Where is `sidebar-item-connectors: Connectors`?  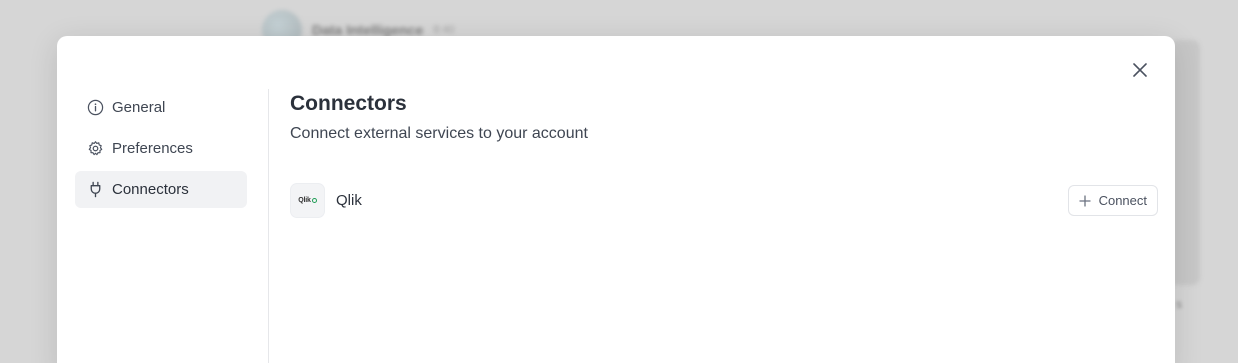 sidebar-item-connectors: Connectors is located at coordinates (161, 189).